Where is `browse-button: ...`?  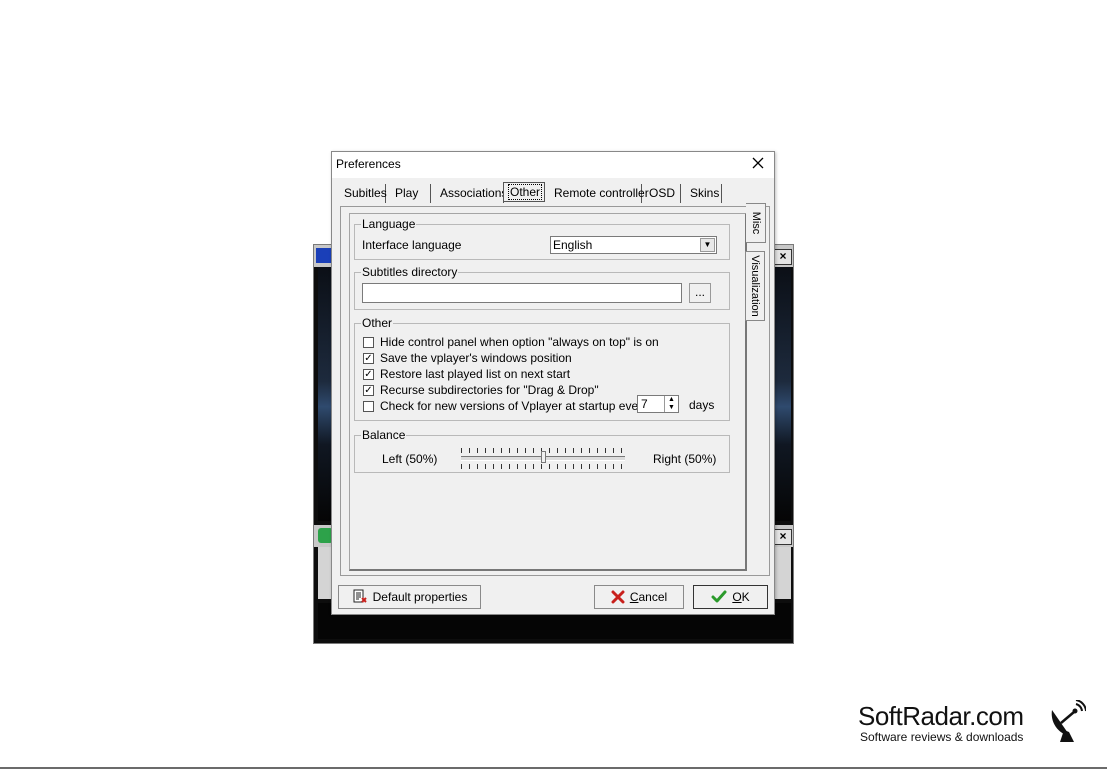 browse-button: ... is located at coordinates (700, 293).